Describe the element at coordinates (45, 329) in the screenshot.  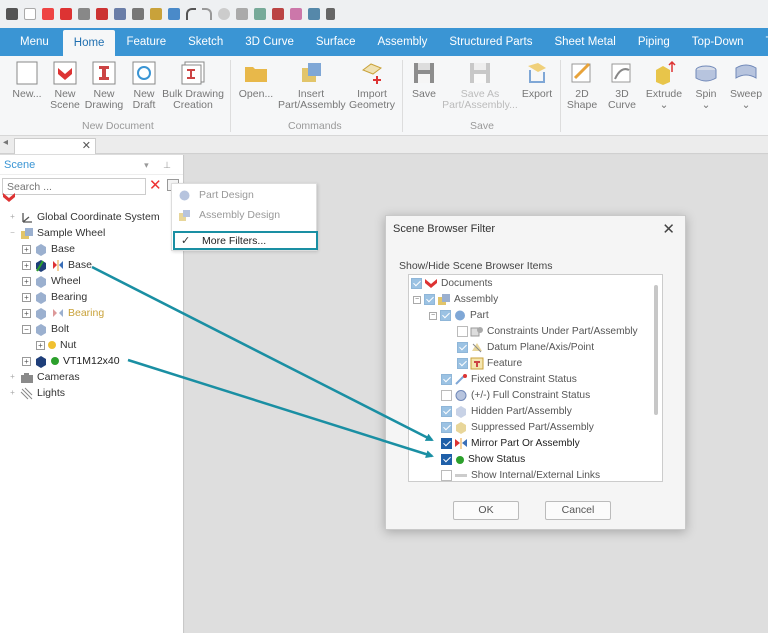
I see `tree-item: − Bolt` at that location.